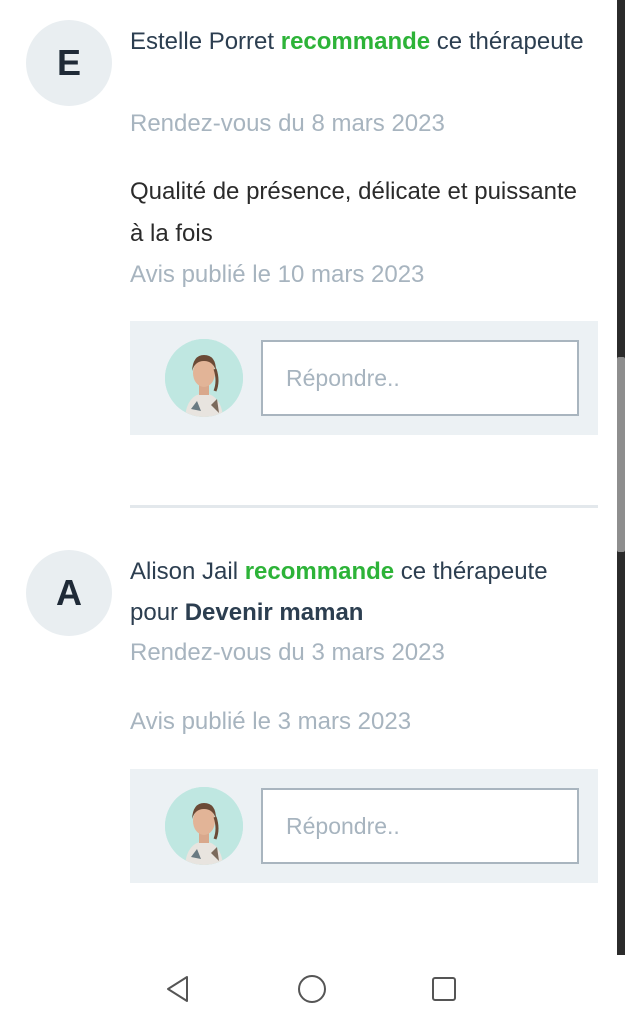  What do you see at coordinates (184, 571) in the screenshot?
I see `reviewer-name: Alison Jail` at bounding box center [184, 571].